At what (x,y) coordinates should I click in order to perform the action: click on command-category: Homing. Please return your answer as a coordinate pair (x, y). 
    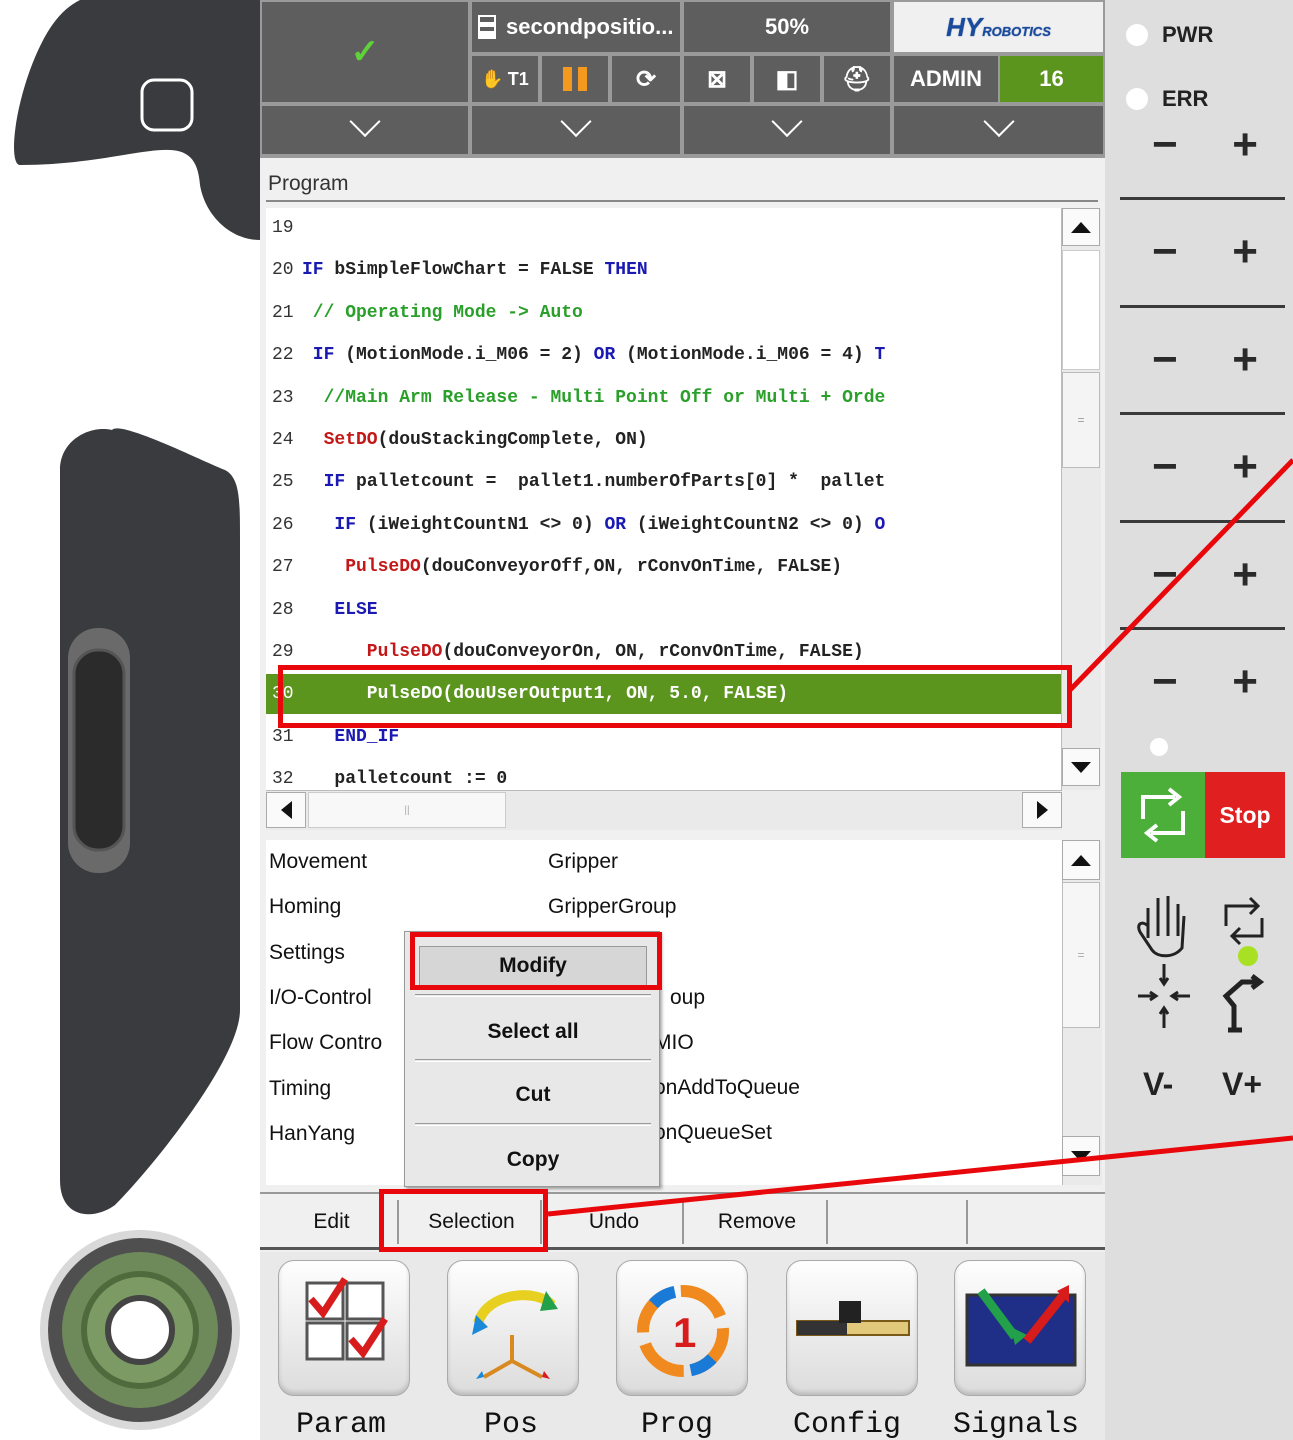
    Looking at the image, I should click on (305, 907).